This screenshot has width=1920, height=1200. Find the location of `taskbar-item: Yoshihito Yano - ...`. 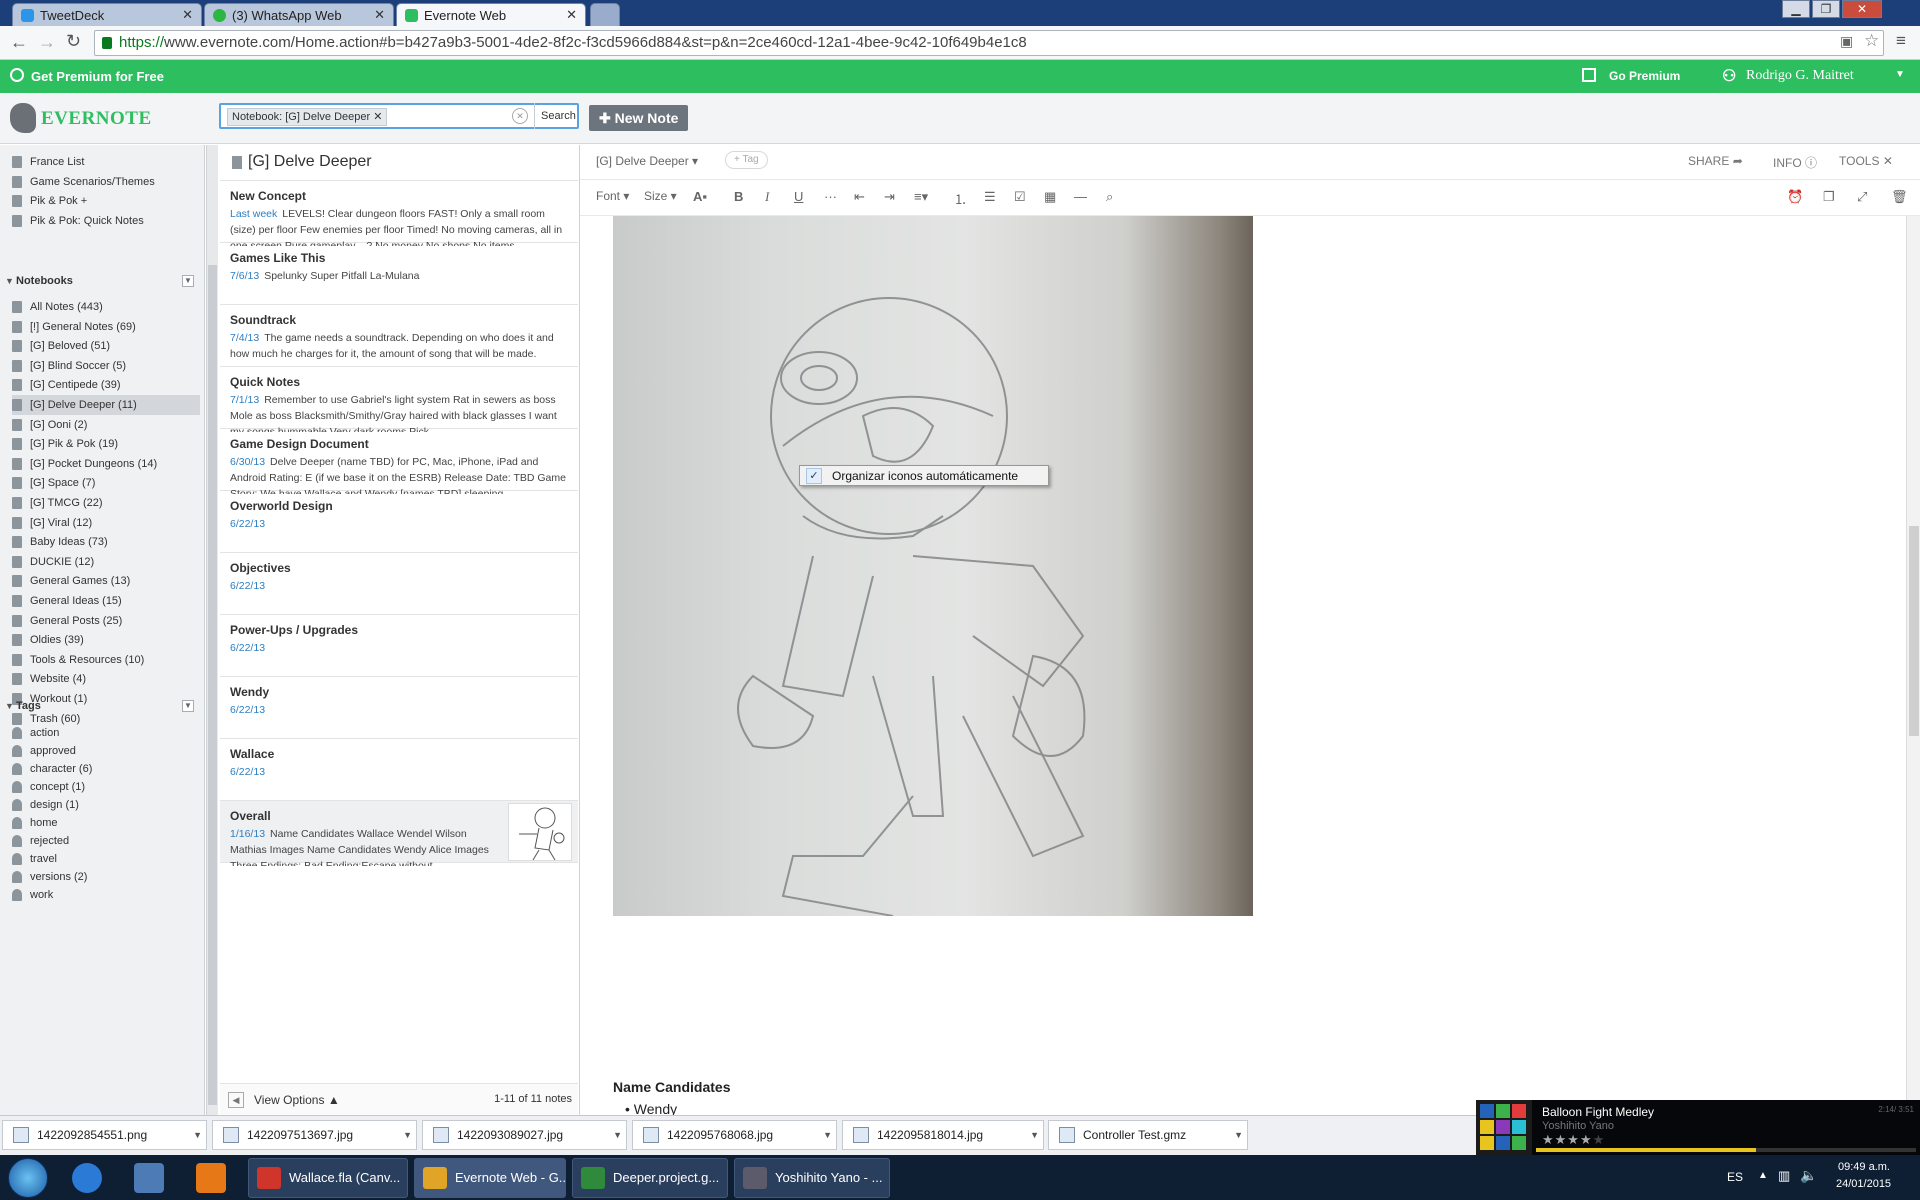

taskbar-item: Yoshihito Yano - ... is located at coordinates (812, 1178).